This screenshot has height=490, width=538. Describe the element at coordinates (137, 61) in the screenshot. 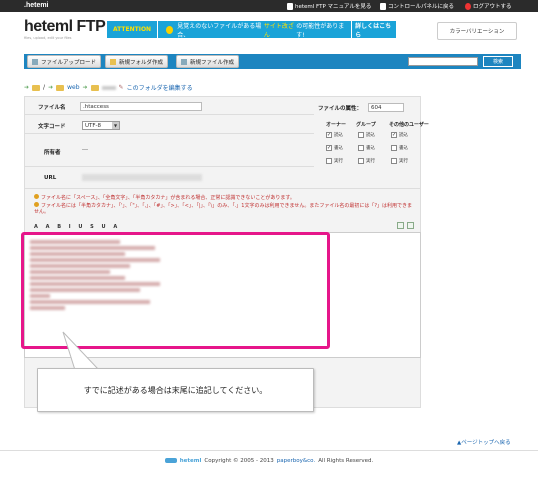

I see `new-folder-button: 新規フォルダ作成` at that location.